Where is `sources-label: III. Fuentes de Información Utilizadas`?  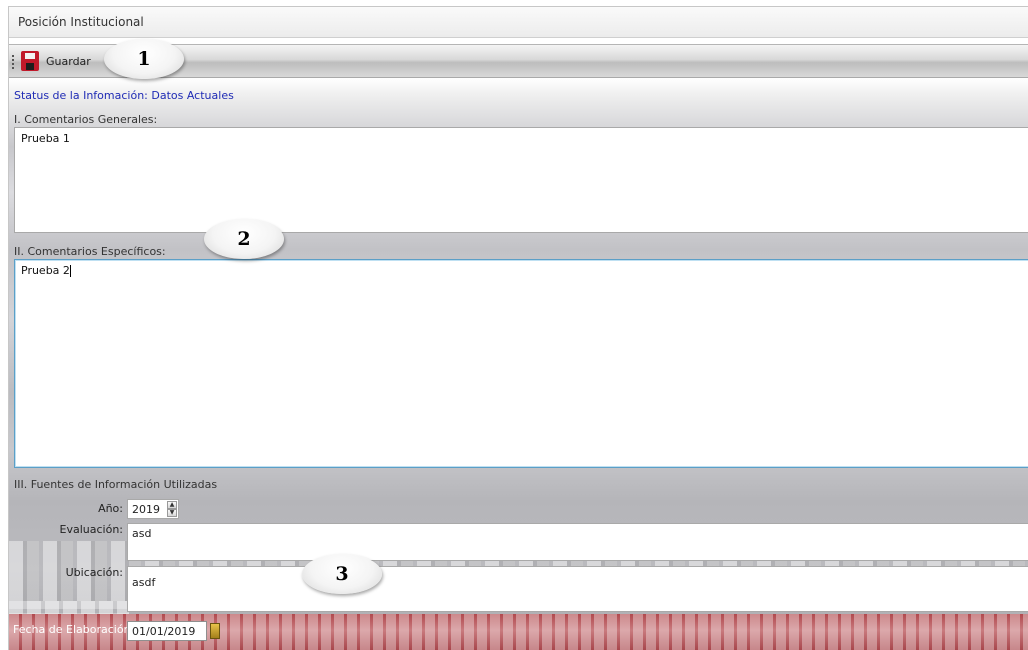
sources-label: III. Fuentes de Información Utilizadas is located at coordinates (116, 484).